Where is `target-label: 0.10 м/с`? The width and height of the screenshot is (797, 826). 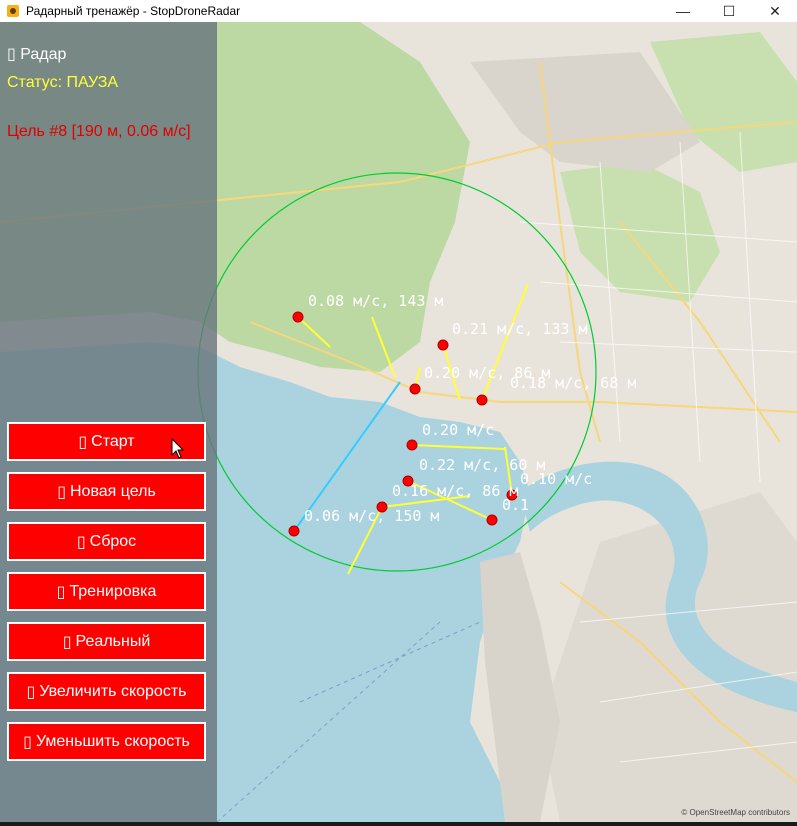
target-label: 0.10 м/с is located at coordinates (556, 479).